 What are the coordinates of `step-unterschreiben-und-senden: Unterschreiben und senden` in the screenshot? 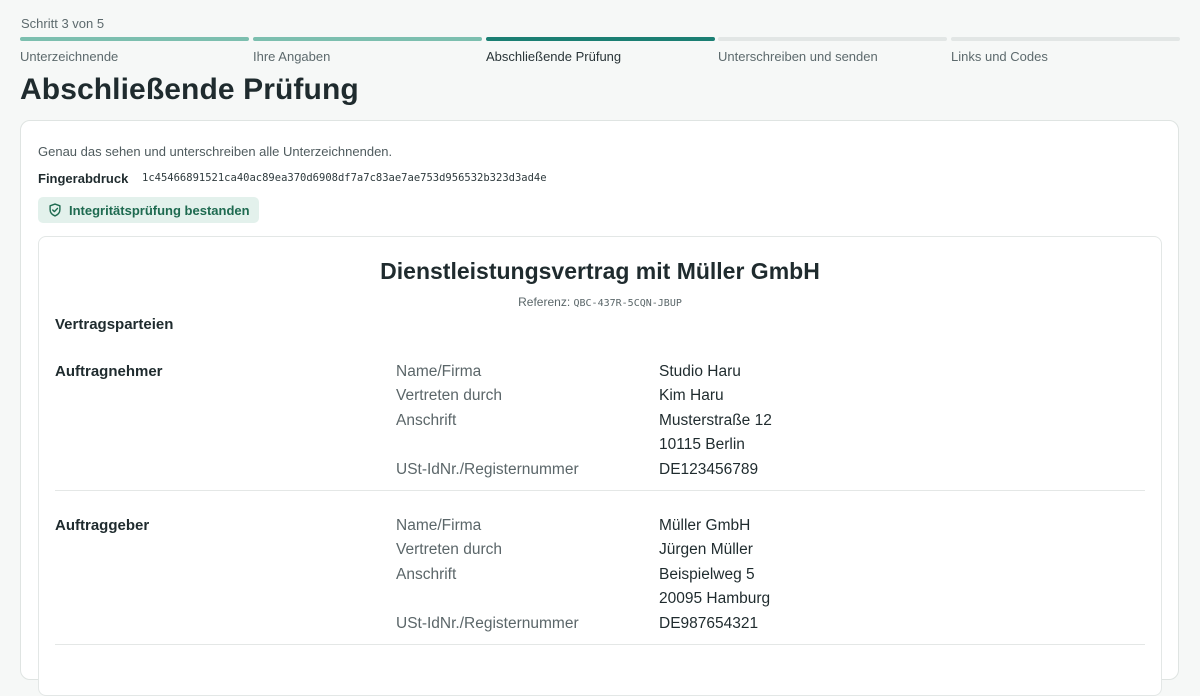 It's located at (832, 50).